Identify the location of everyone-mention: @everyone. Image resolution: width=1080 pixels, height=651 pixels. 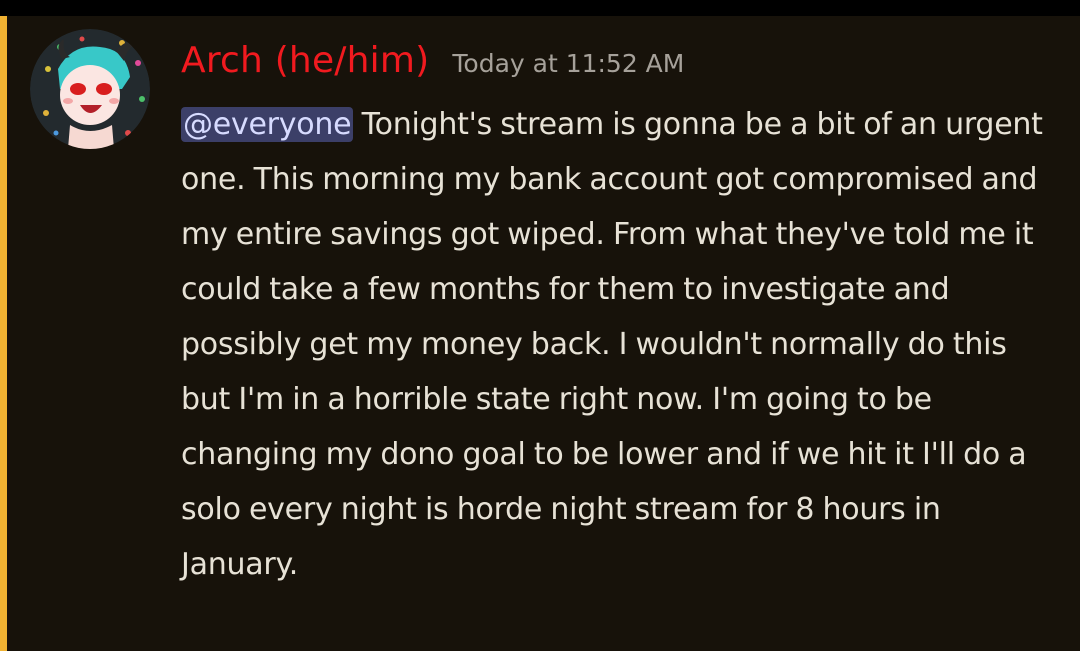
(267, 124).